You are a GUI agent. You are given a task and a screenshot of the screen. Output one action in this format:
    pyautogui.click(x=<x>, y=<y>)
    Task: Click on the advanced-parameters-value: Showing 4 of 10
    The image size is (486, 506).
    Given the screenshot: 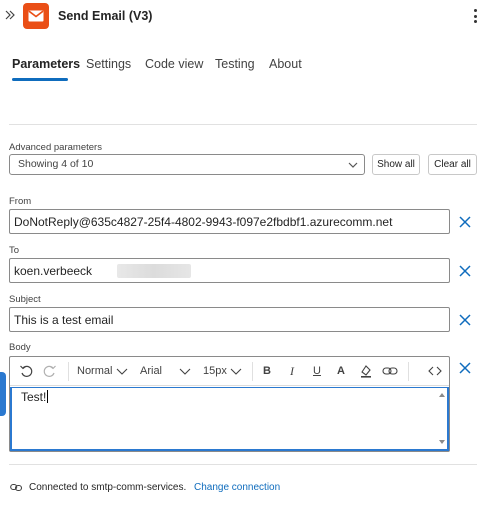 What is the action you would take?
    pyautogui.click(x=56, y=164)
    